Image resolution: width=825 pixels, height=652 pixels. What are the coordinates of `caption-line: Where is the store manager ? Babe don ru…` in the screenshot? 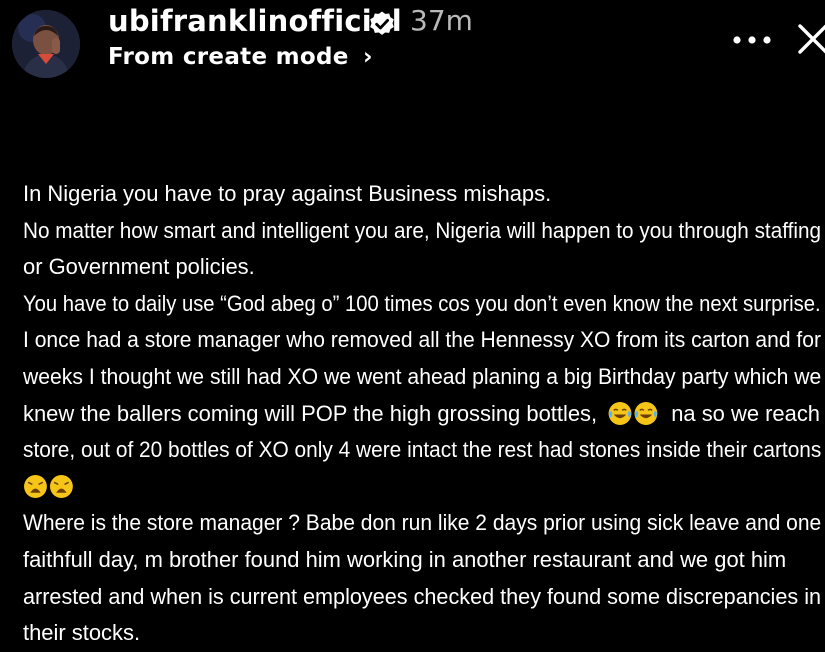 It's located at (422, 523).